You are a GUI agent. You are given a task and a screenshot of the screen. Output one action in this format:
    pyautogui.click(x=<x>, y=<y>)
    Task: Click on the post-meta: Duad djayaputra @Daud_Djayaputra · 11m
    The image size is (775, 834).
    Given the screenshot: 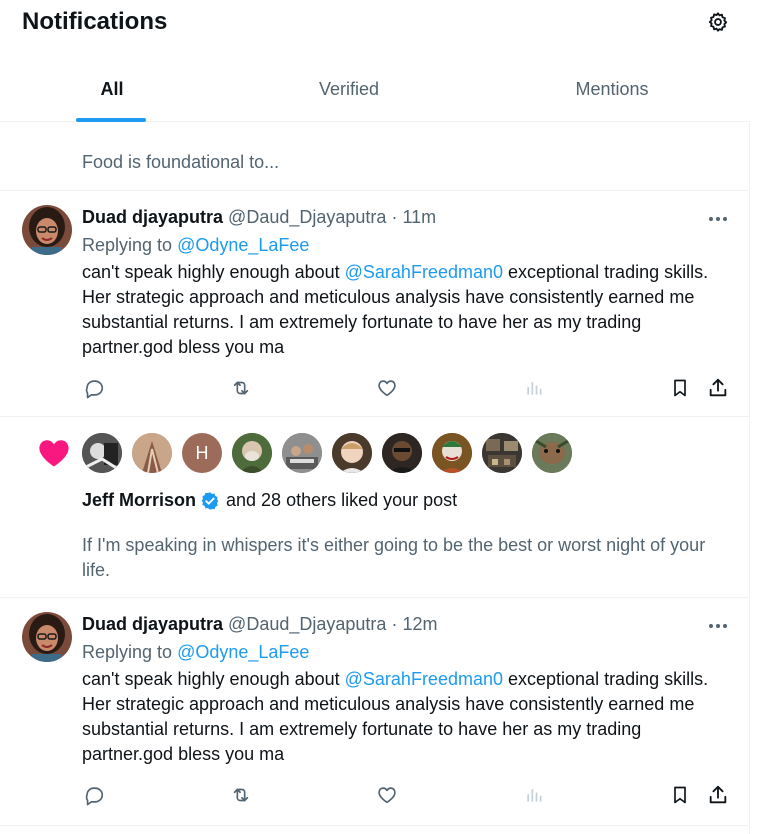 What is the action you would take?
    pyautogui.click(x=259, y=217)
    